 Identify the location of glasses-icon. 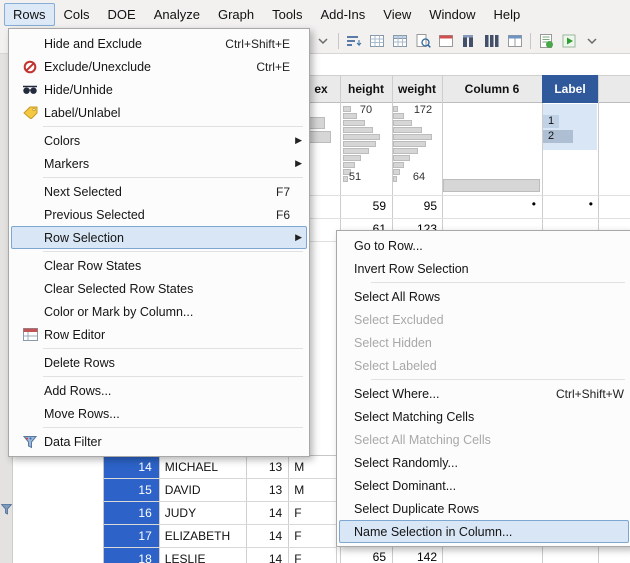
(30, 90).